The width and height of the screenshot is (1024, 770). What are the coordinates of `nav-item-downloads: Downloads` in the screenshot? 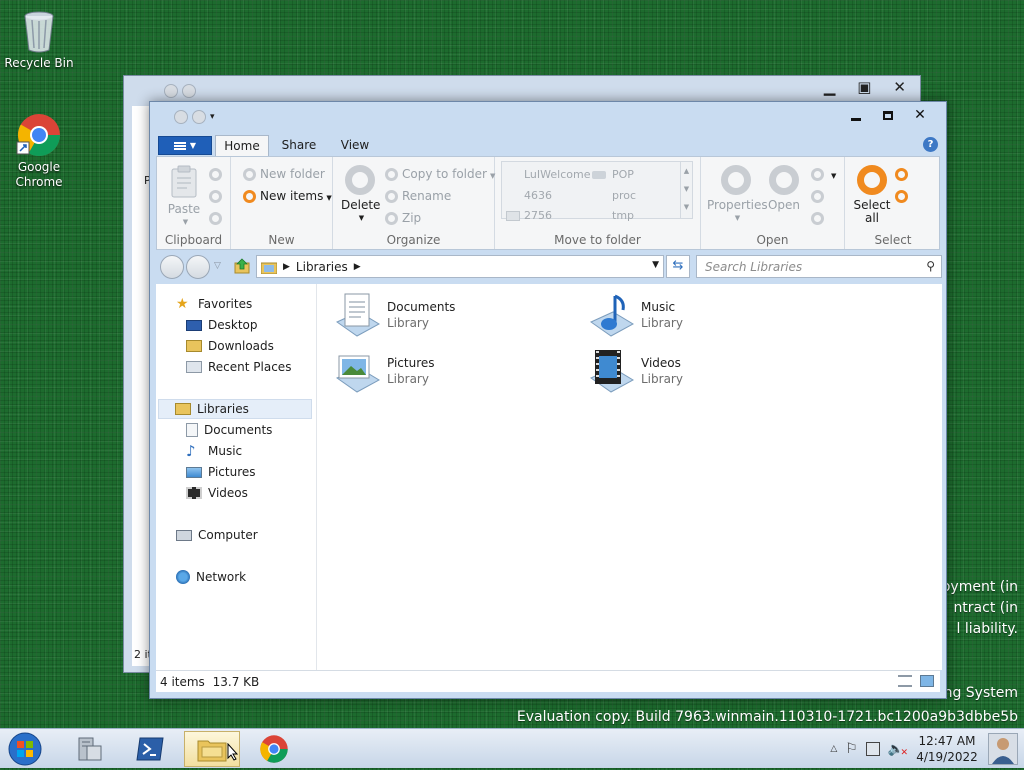 It's located at (230, 346).